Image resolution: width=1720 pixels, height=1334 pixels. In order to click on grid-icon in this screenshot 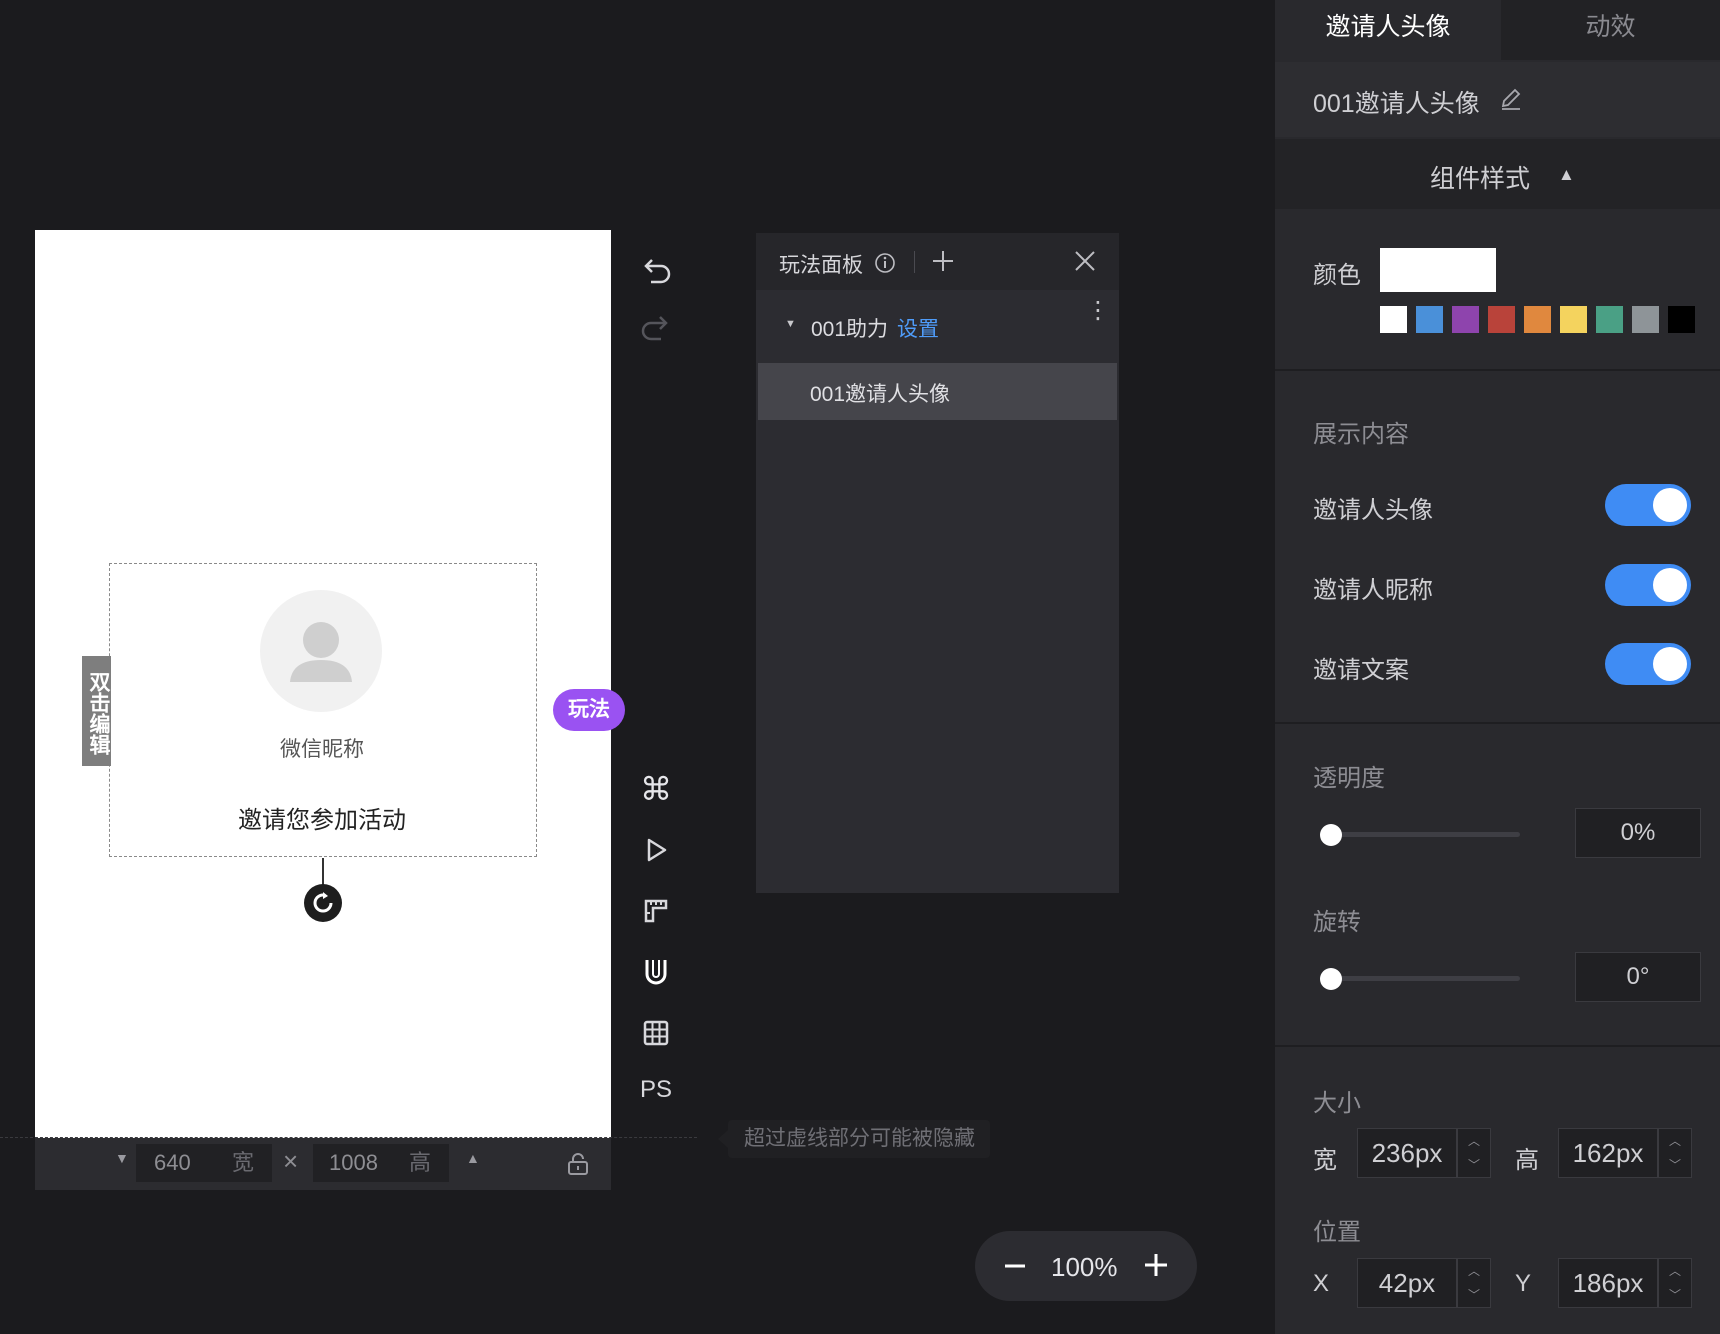, I will do `click(656, 1033)`.